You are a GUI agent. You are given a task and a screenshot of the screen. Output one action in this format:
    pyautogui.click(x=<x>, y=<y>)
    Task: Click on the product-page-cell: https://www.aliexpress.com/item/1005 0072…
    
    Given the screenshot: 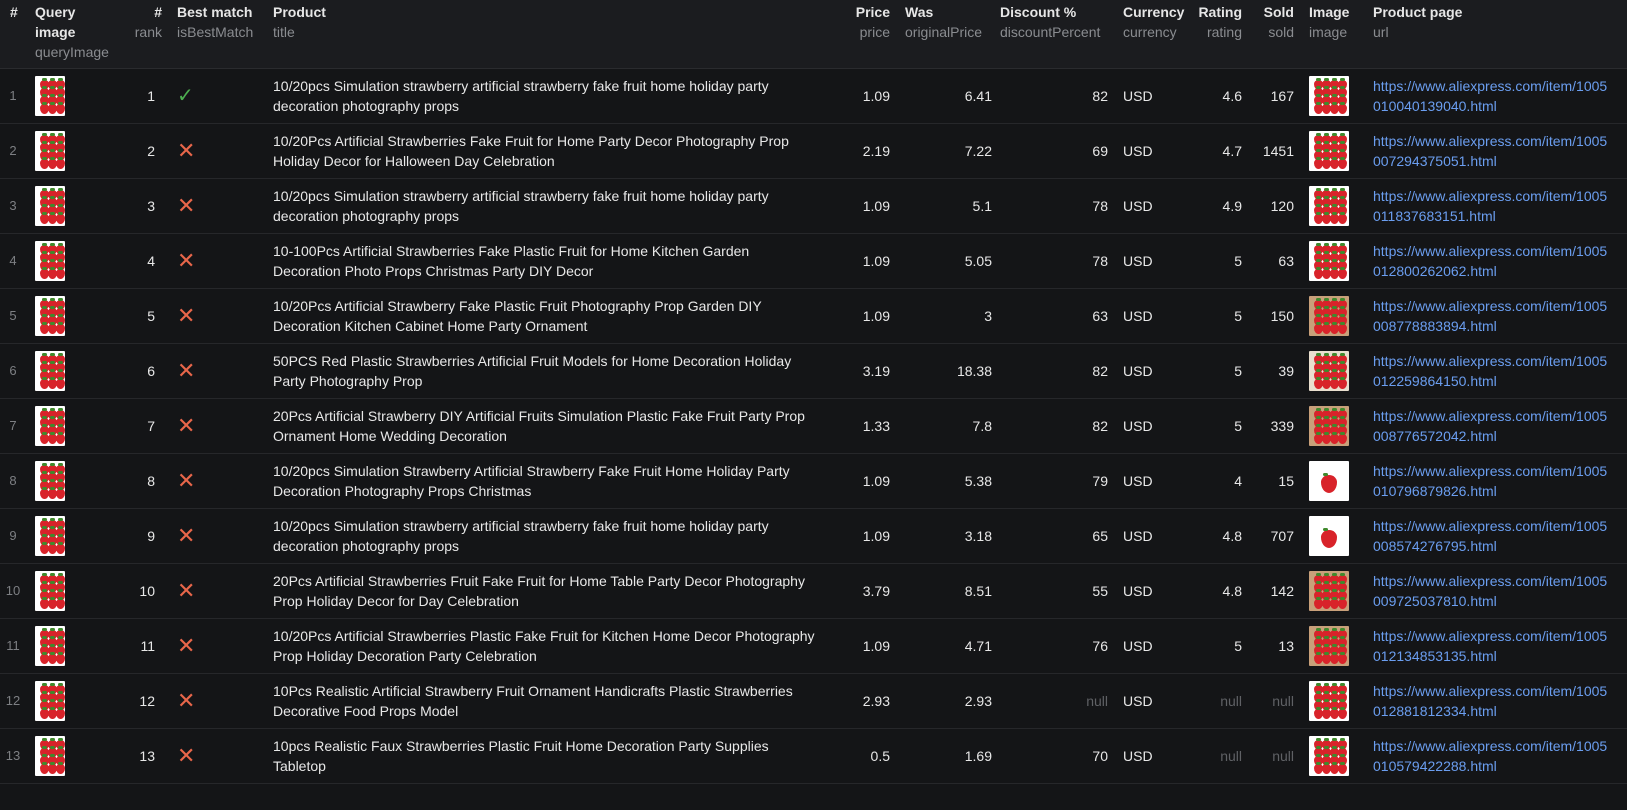 What is the action you would take?
    pyautogui.click(x=1498, y=151)
    